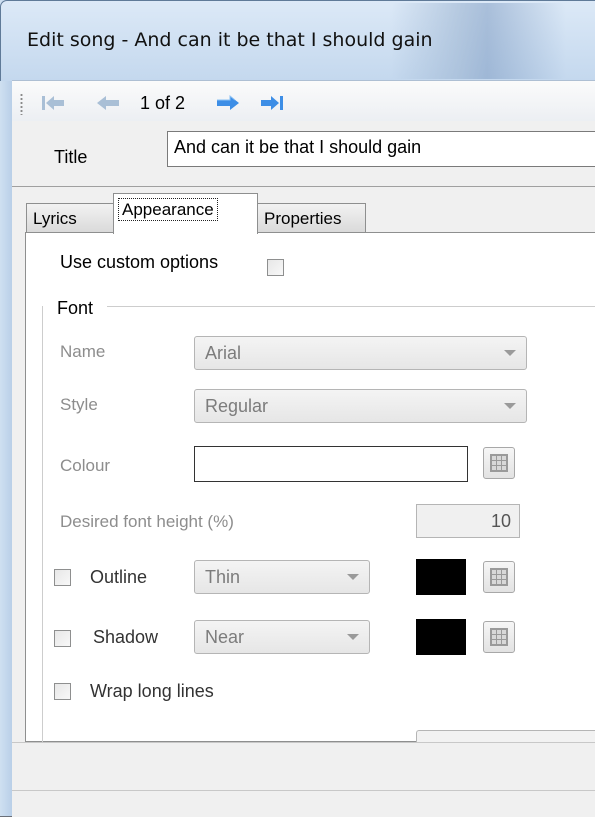 Image resolution: width=595 pixels, height=817 pixels. I want to click on shadow-colour-swatch, so click(441, 637).